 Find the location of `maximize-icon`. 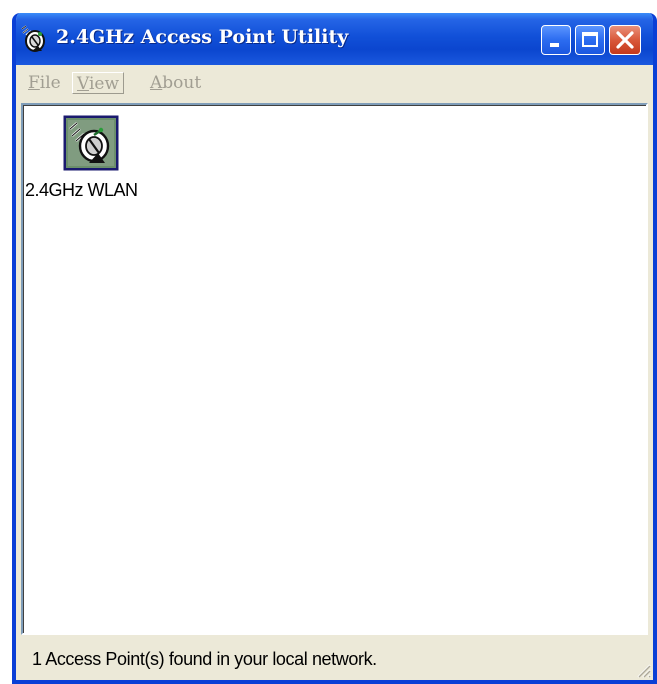

maximize-icon is located at coordinates (590, 39).